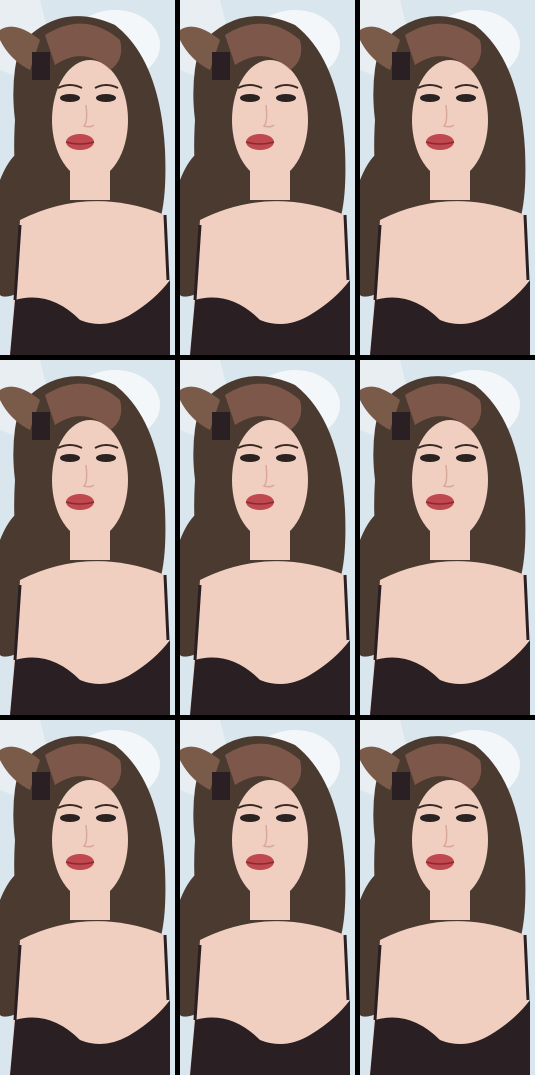 The image size is (535, 1075). I want to click on photo-frame-r1-c3, so click(447, 177).